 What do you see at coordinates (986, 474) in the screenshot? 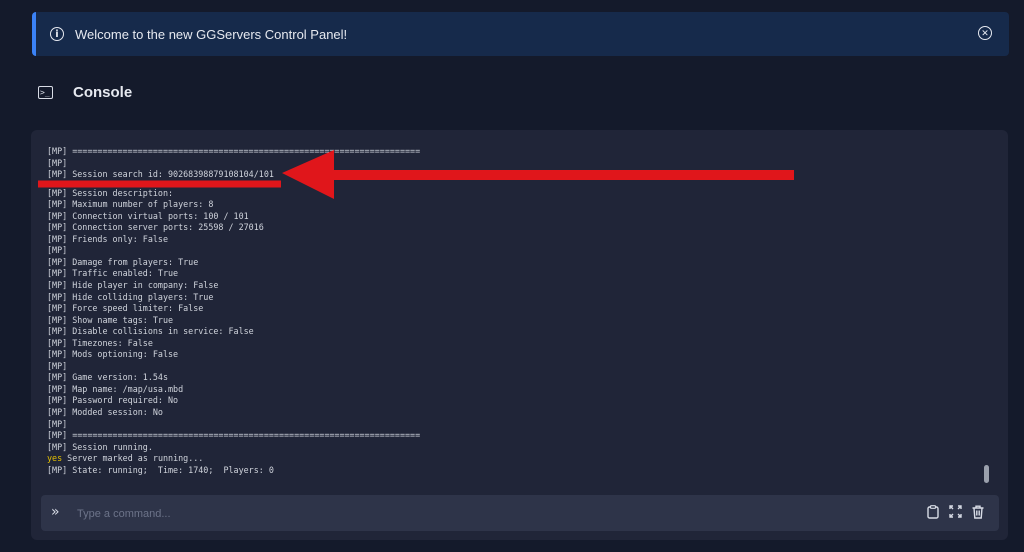
I see `console-scrollbar` at bounding box center [986, 474].